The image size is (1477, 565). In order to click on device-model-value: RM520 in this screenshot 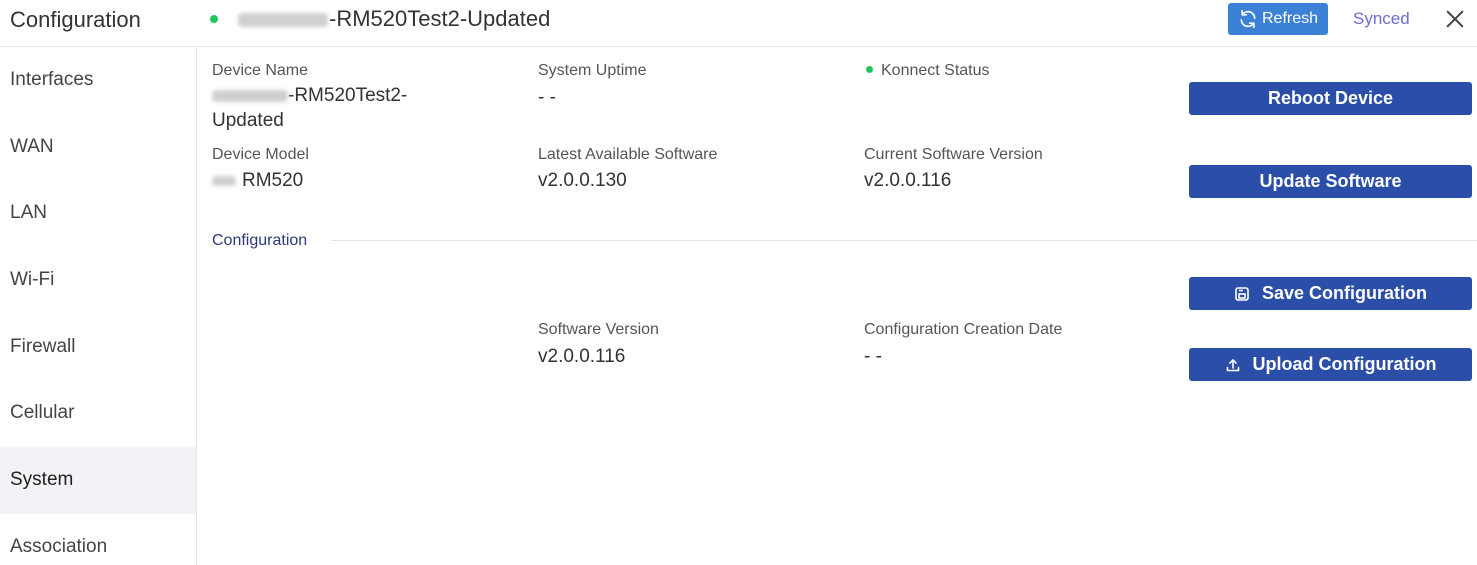, I will do `click(257, 181)`.